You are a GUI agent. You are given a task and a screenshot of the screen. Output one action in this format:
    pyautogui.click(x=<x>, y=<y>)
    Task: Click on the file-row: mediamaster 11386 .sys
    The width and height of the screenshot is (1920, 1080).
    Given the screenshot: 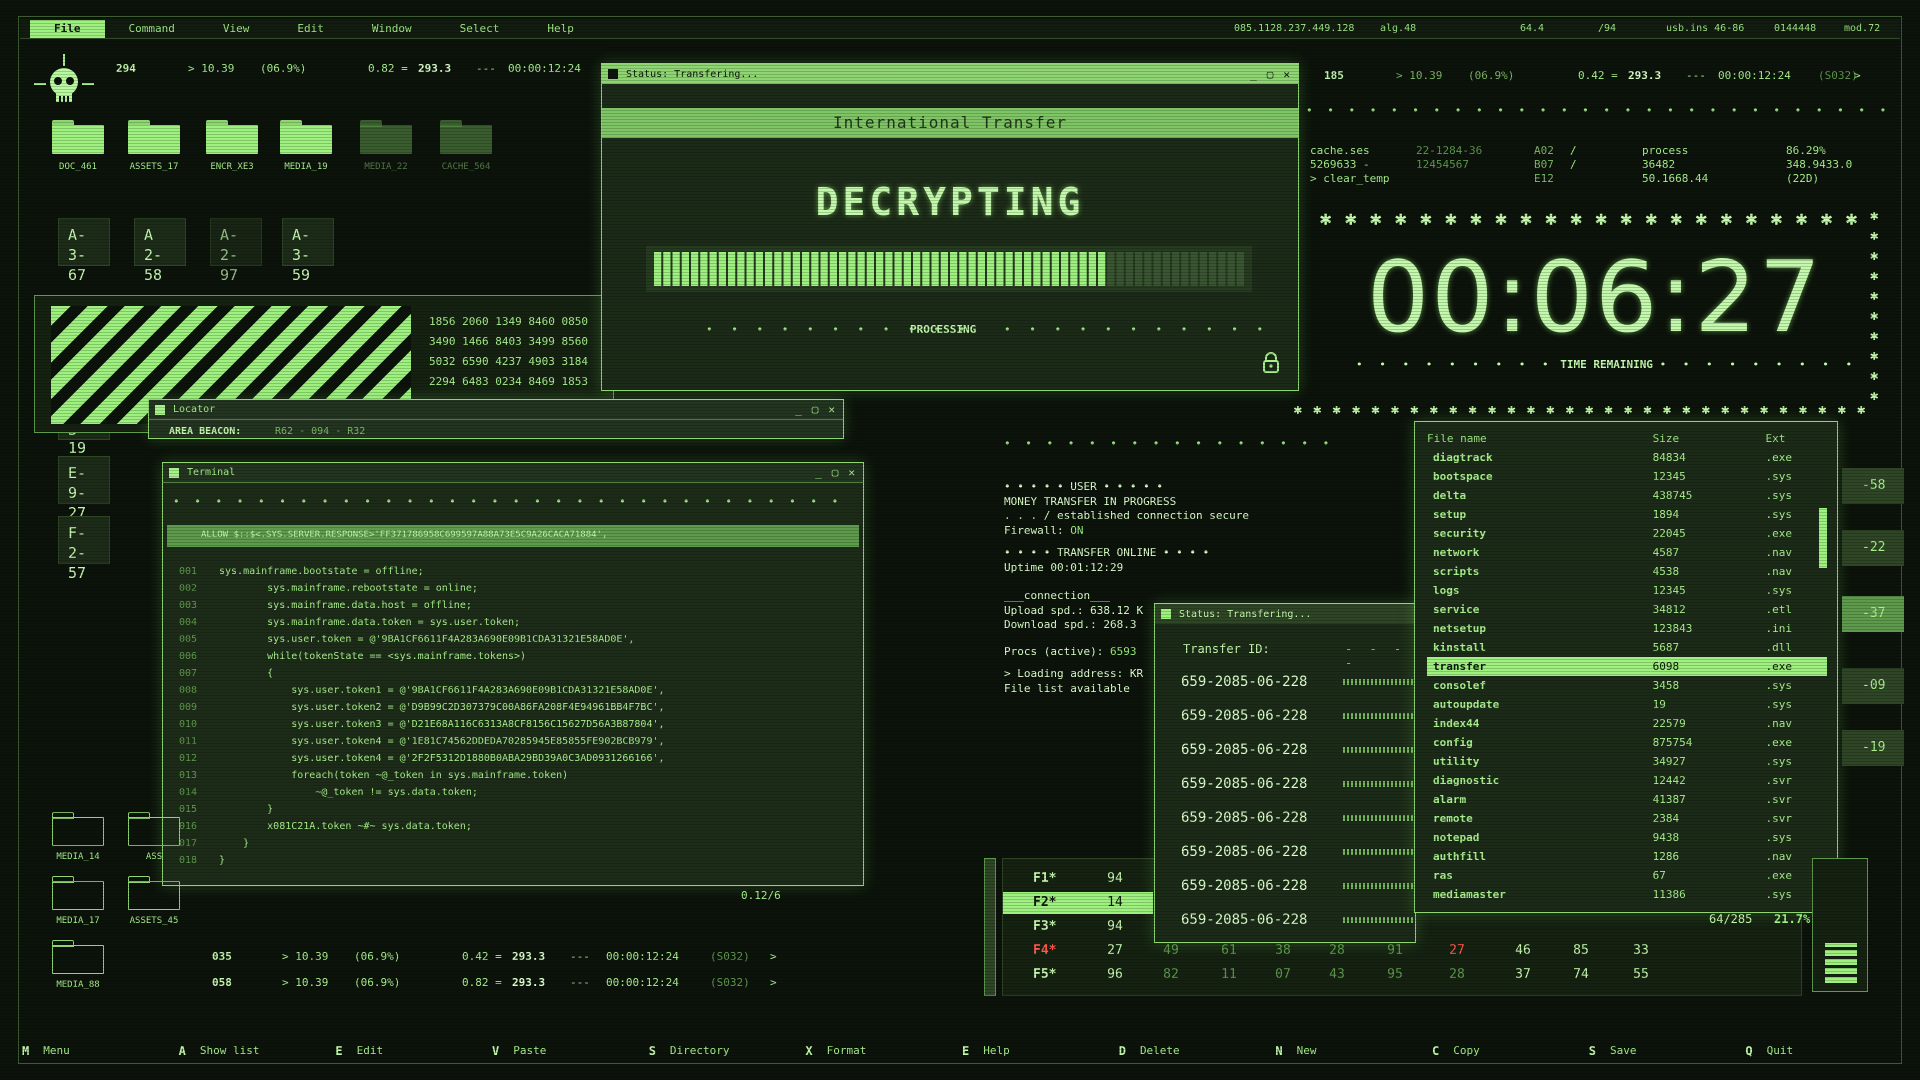 What is the action you would take?
    pyautogui.click(x=1627, y=894)
    